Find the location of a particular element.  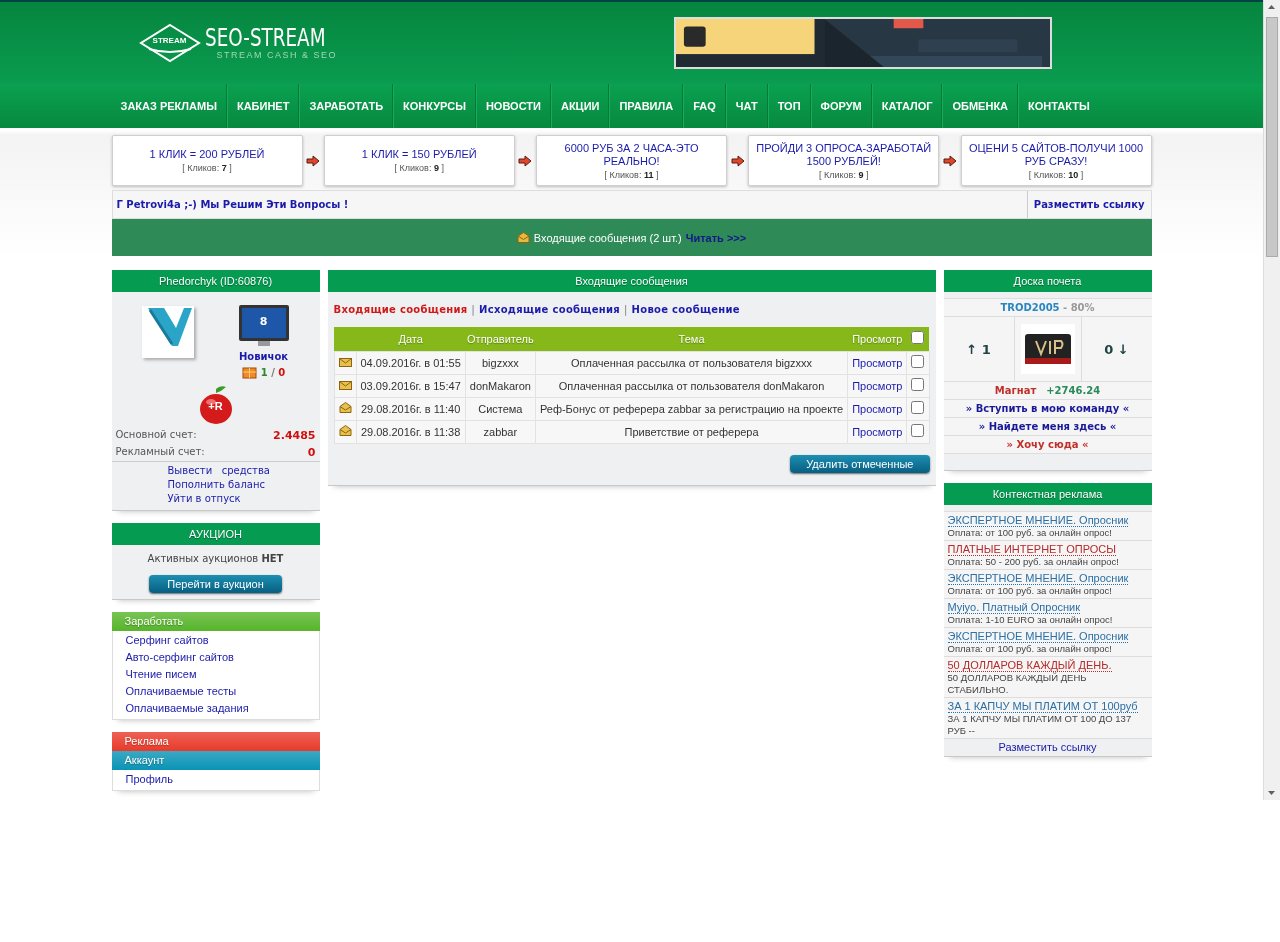

click-count: [ Кликов: 10 ] is located at coordinates (1056, 174).